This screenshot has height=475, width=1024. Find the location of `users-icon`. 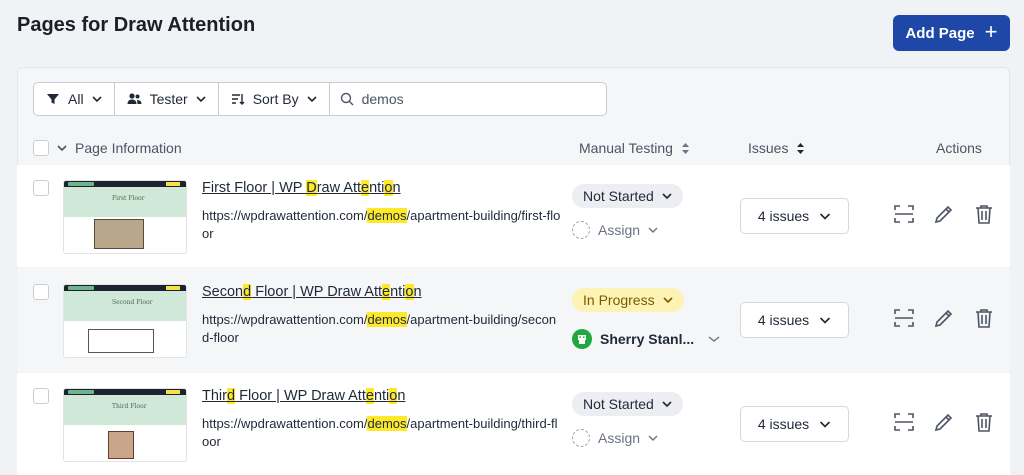

users-icon is located at coordinates (134, 98).